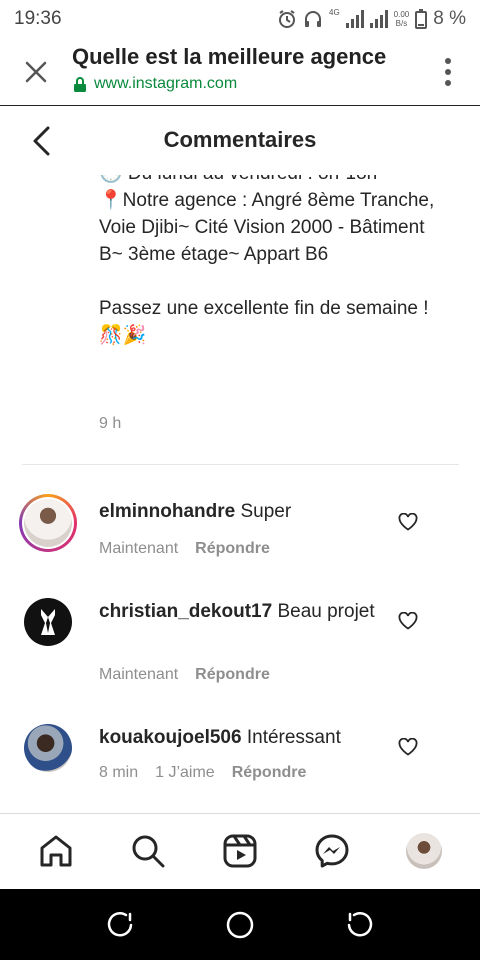 This screenshot has width=480, height=960. I want to click on comment-body: Beau projet, so click(326, 611).